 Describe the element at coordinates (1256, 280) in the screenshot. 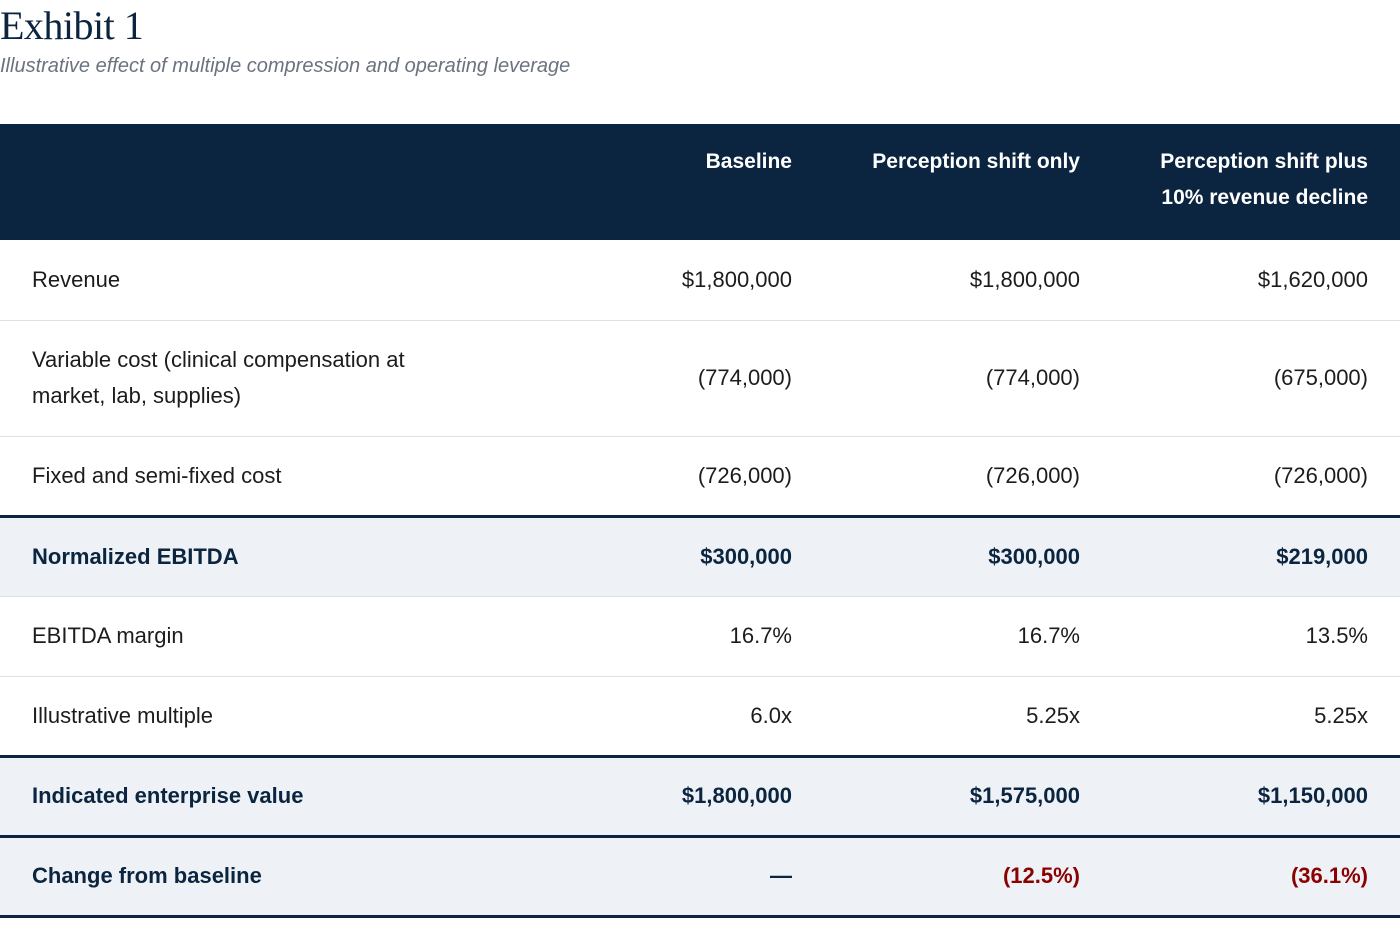

I see `cell-perception-shift-plus-decline: $1,620,000` at that location.